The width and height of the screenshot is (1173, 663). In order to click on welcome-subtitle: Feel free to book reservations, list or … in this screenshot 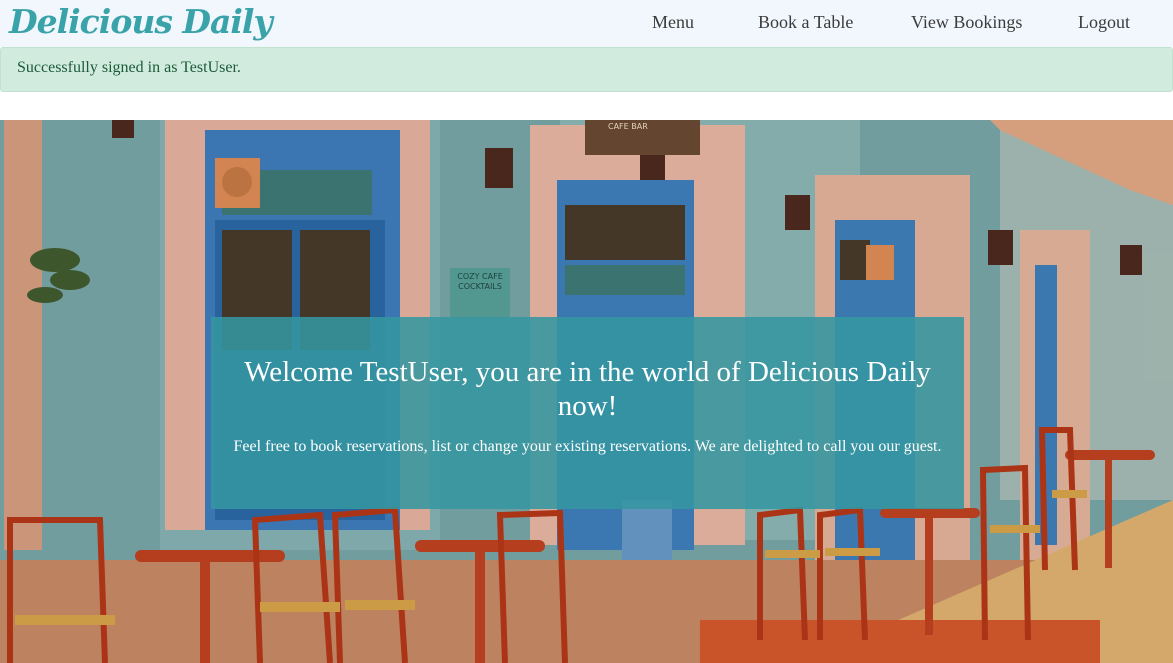, I will do `click(587, 446)`.